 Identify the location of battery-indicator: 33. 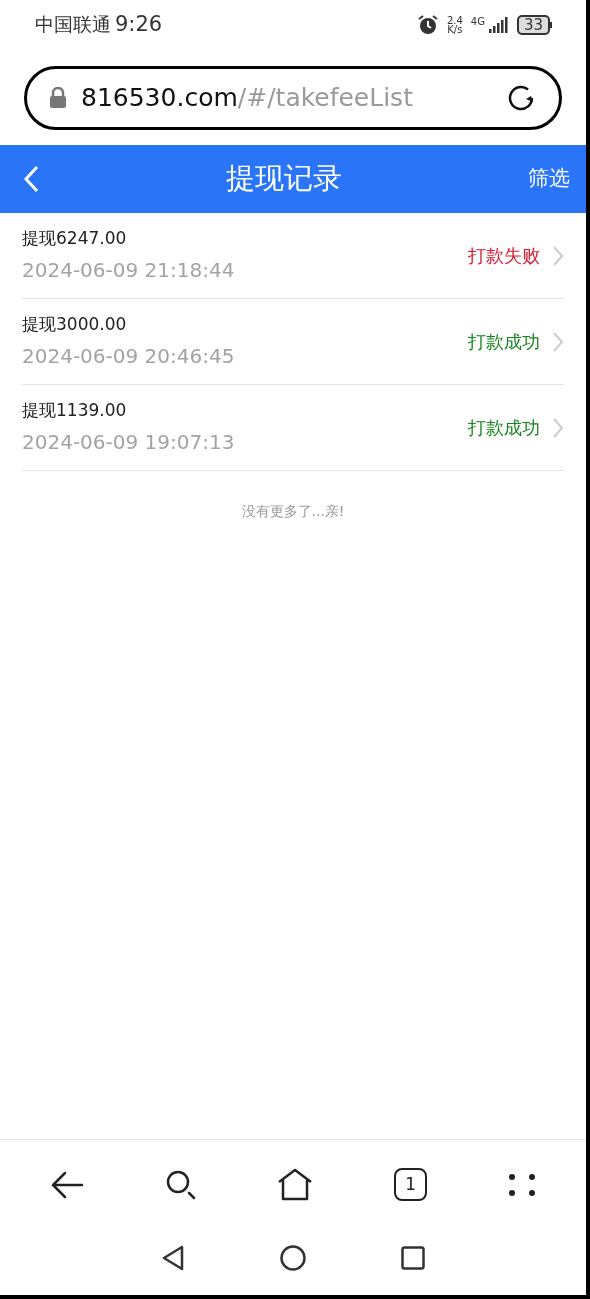
(534, 25).